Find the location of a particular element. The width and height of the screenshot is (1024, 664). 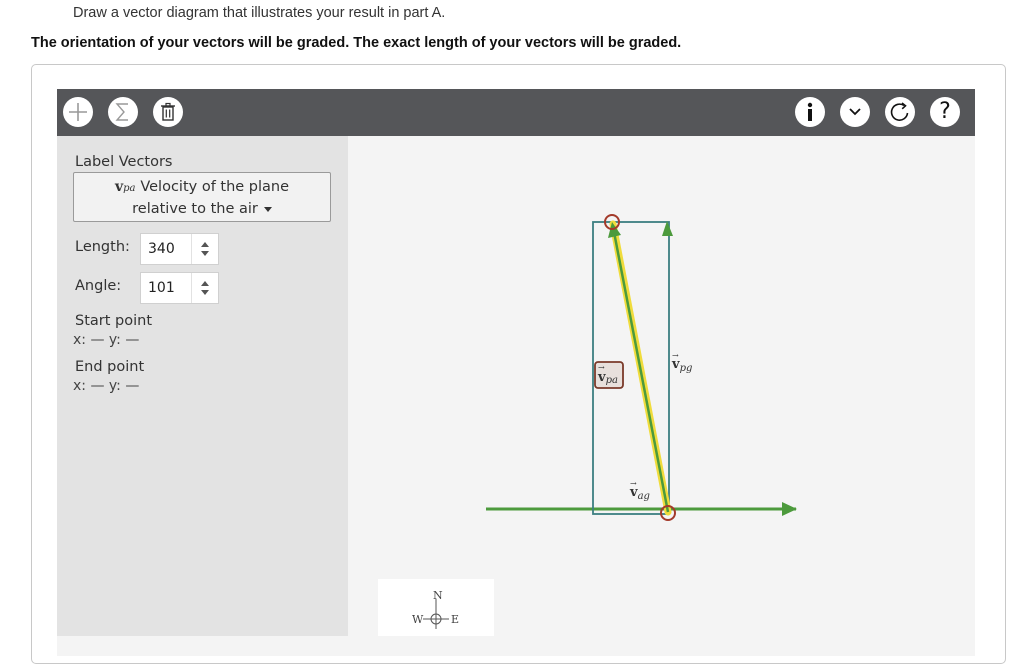

trash-icon is located at coordinates (168, 111).